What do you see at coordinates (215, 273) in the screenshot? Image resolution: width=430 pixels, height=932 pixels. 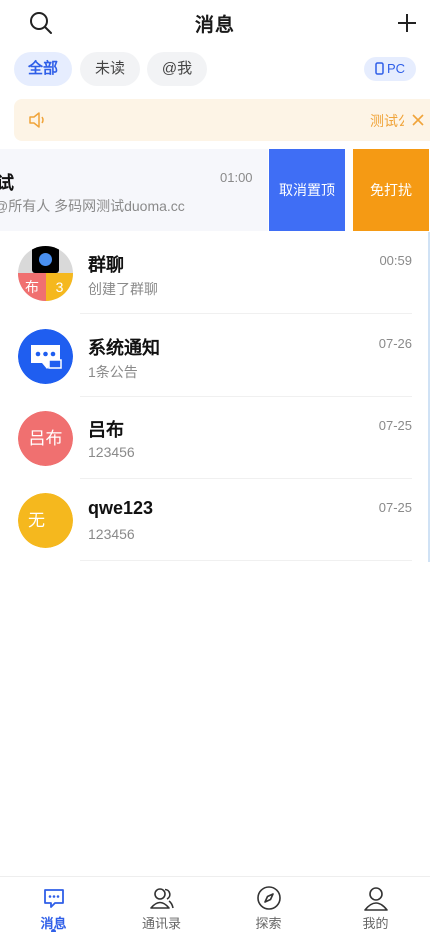 I see `chat-row-group: 布 3 群聊 创建了群聊 00:59` at bounding box center [215, 273].